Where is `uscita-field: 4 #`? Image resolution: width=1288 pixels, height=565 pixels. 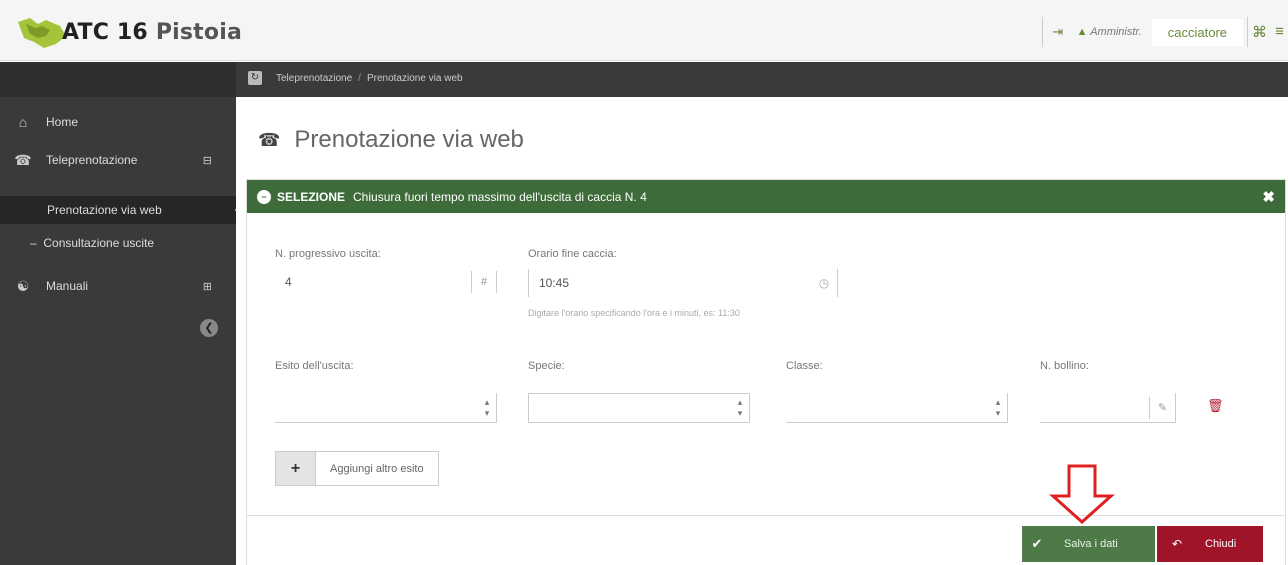 uscita-field: 4 # is located at coordinates (386, 282).